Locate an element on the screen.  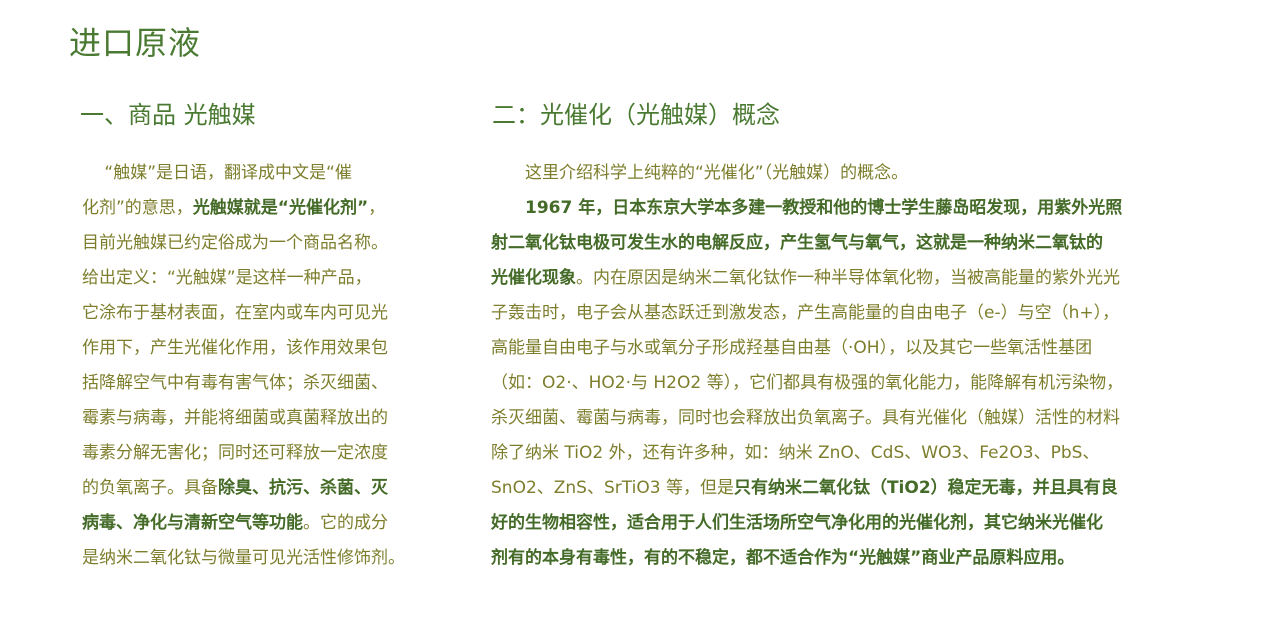
text-line: 射二氧化钛电极可发生水的电解反应，产生氢气与氧气，这就是一种纳米二氧钛的 is located at coordinates (856, 245).